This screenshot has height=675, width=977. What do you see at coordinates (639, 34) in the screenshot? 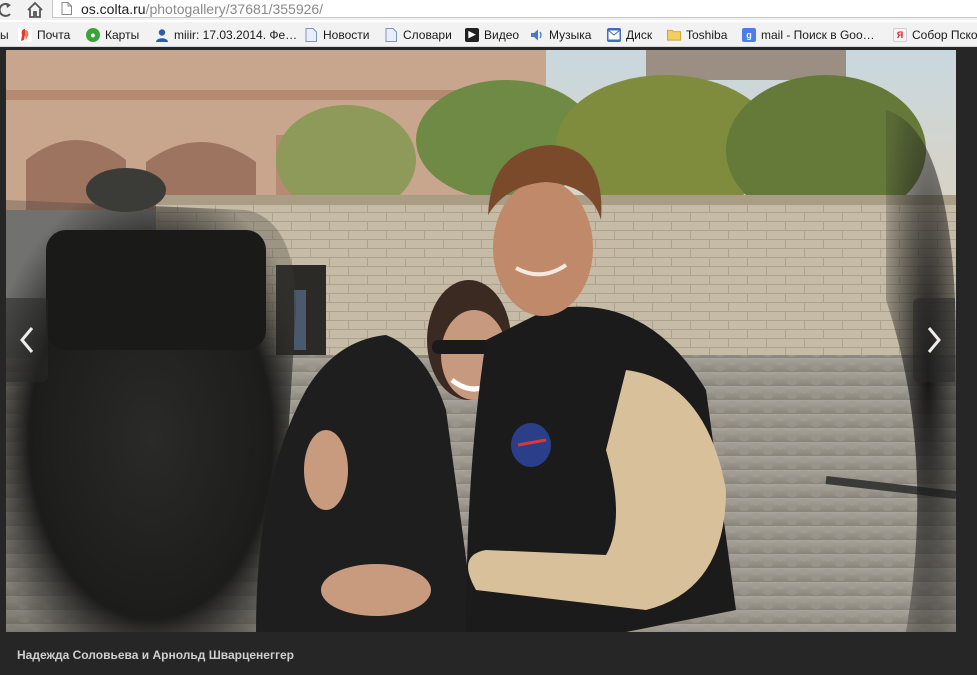
I see `bookmark-label: Диск` at bounding box center [639, 34].